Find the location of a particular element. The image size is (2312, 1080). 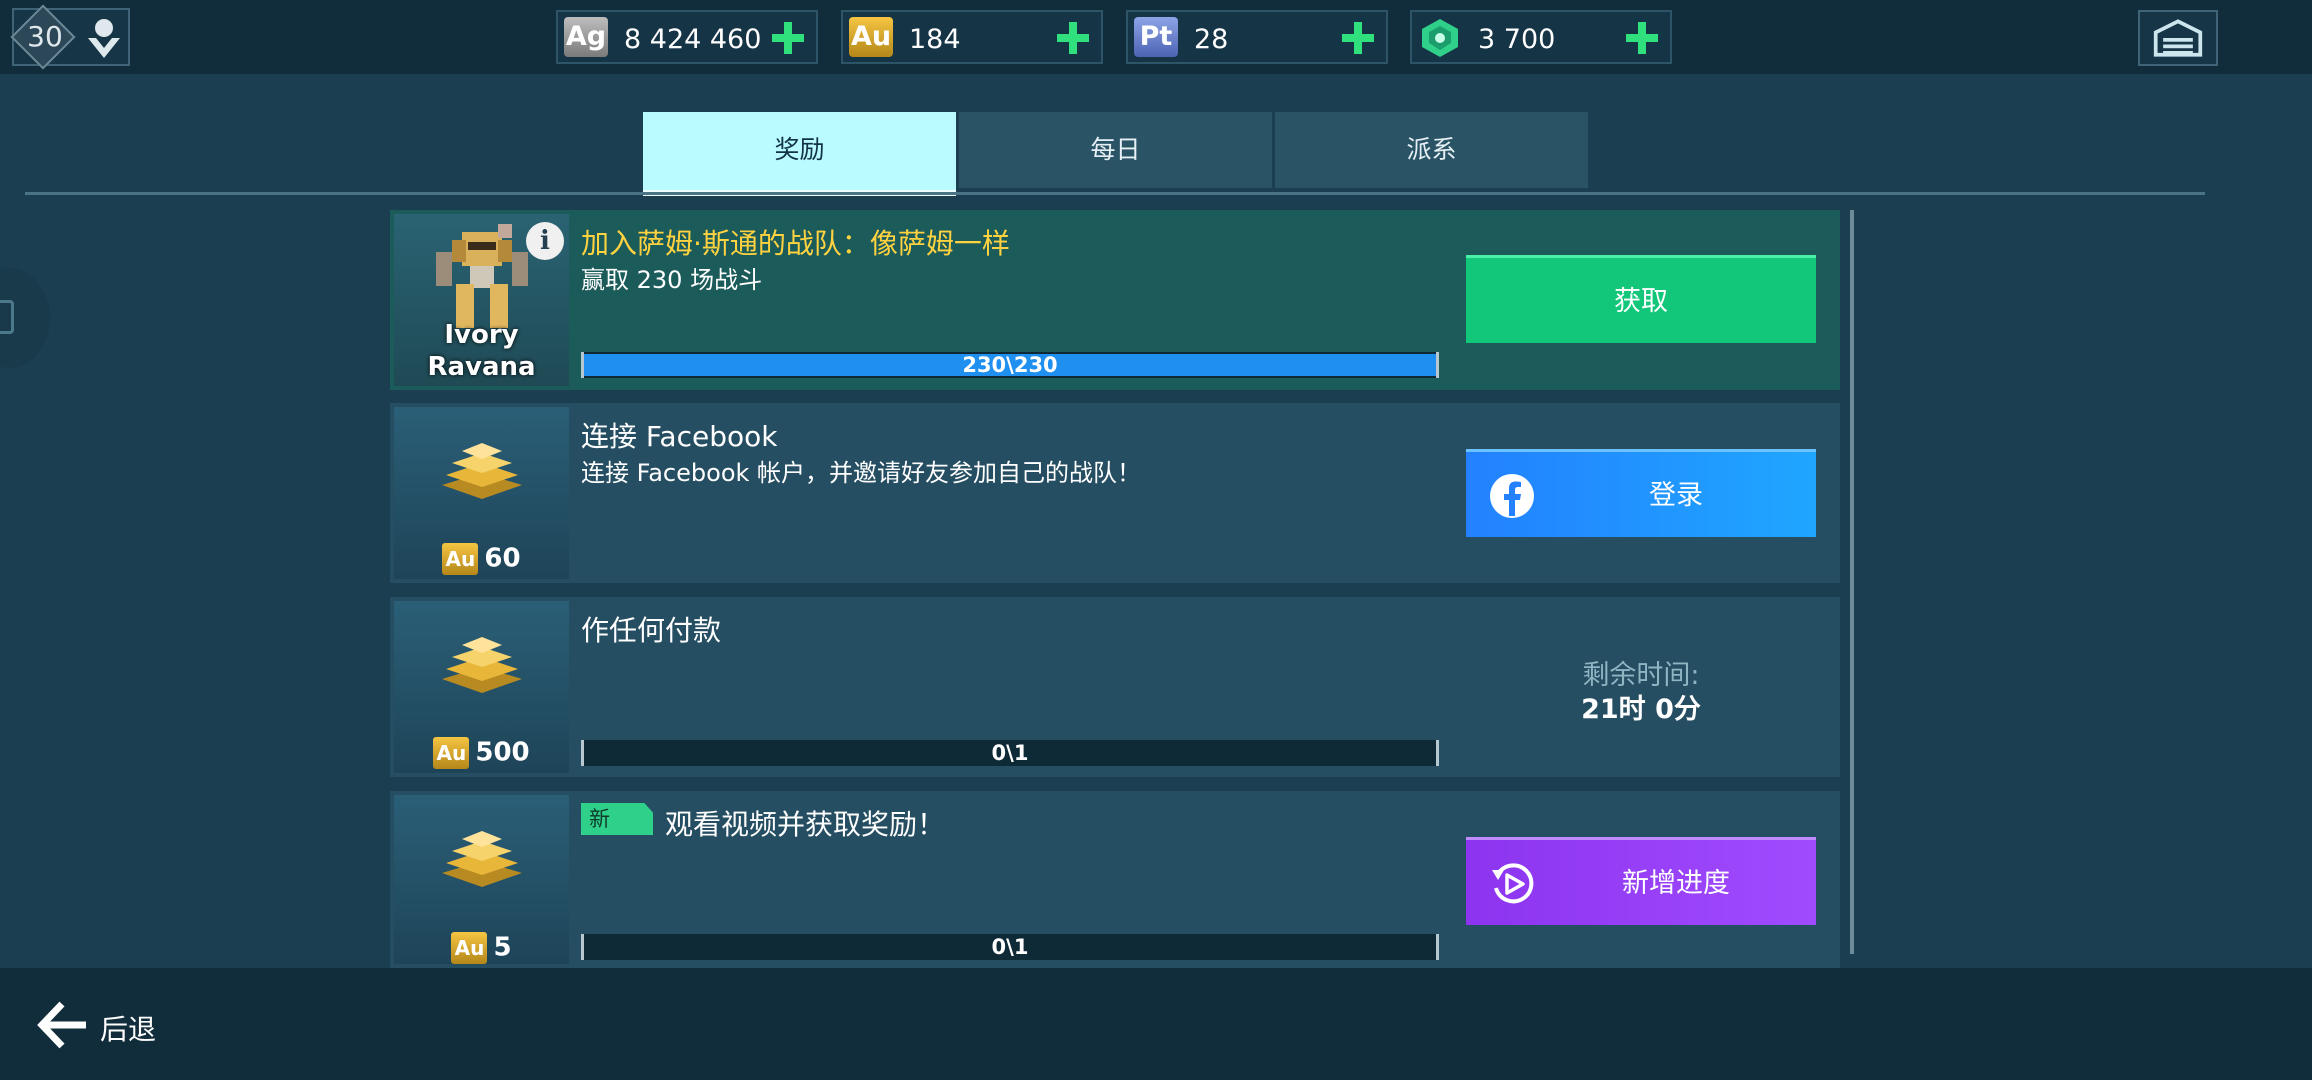

tab-rewards: 奖励 is located at coordinates (799, 154).